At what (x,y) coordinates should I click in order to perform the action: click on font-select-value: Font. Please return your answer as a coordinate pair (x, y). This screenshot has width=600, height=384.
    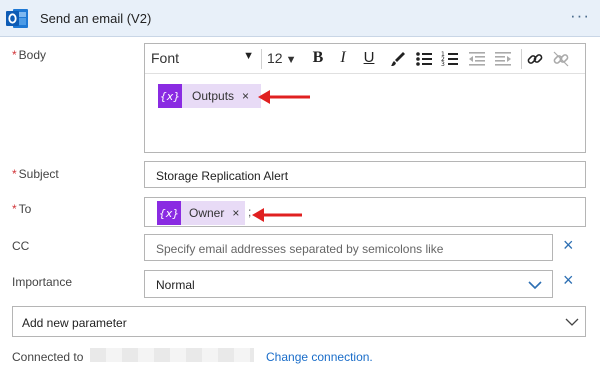
    Looking at the image, I should click on (165, 58).